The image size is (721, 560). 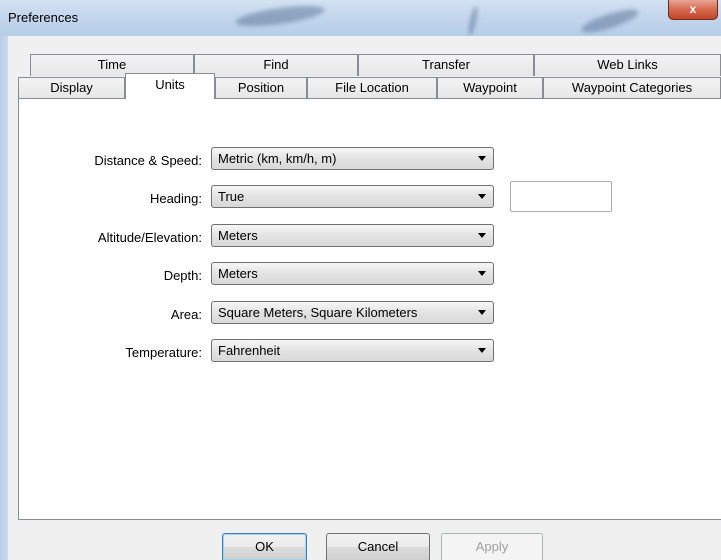 I want to click on area-select: Square Meters, Square Kilometers, so click(x=352, y=312).